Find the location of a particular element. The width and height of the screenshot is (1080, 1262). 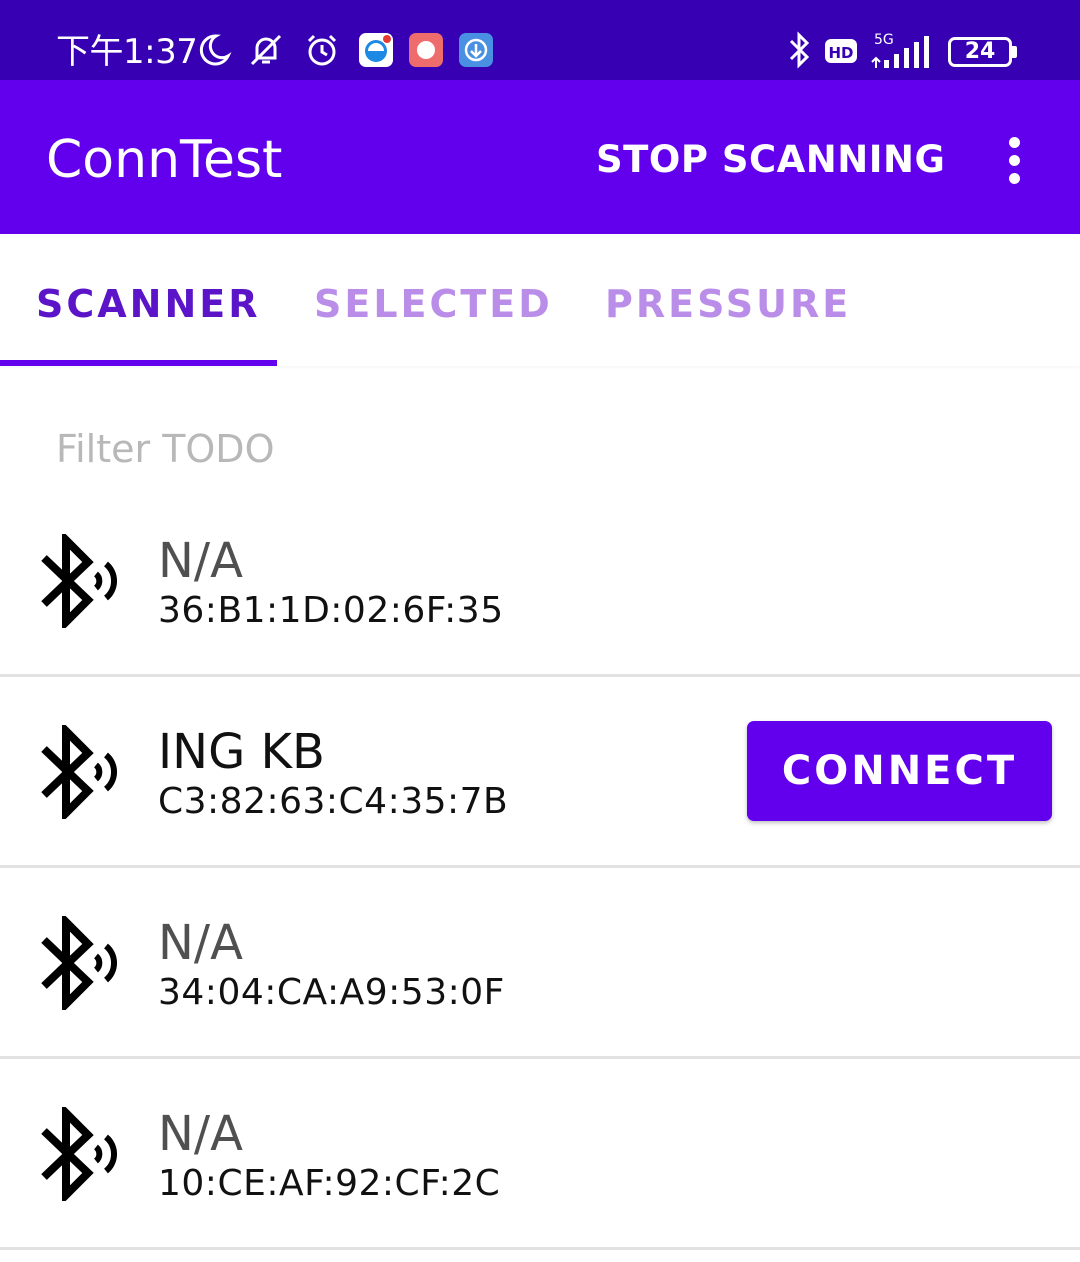

battery-tip is located at coordinates (1014, 52).